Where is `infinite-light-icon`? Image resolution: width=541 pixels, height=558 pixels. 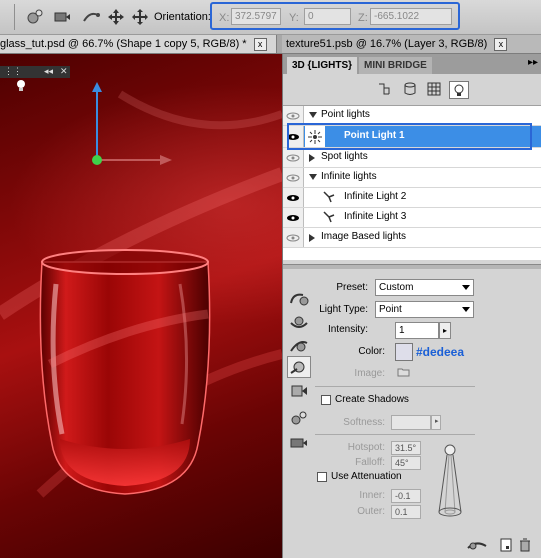 infinite-light-icon is located at coordinates (329, 218).